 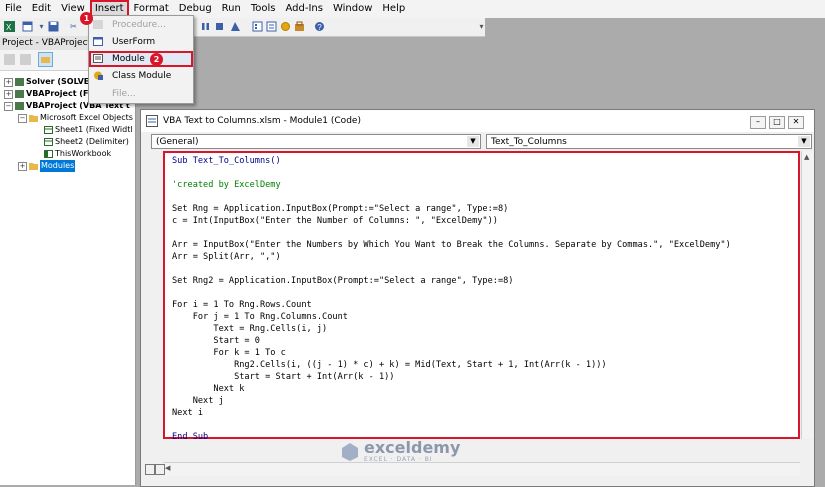 I want to click on standard-toolbar: X ▾ ✂ ? ▾, so click(x=242, y=27).